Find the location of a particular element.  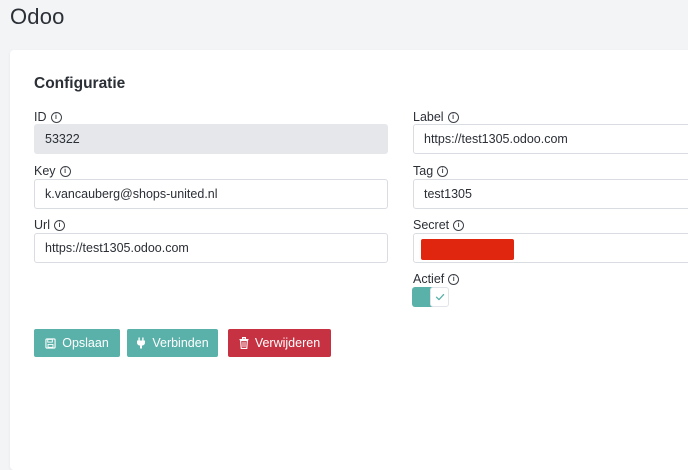

trash-icon is located at coordinates (244, 343).